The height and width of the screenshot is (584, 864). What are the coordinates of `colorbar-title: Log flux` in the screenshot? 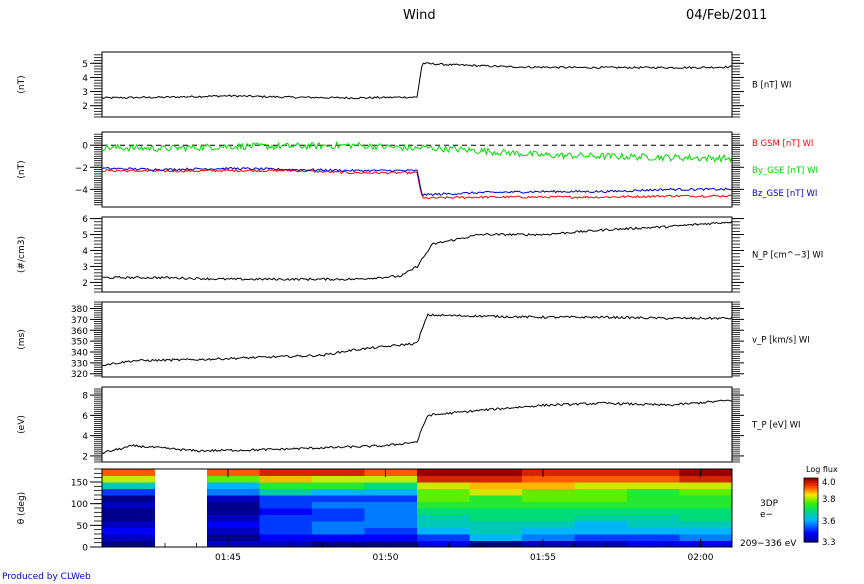 It's located at (822, 469).